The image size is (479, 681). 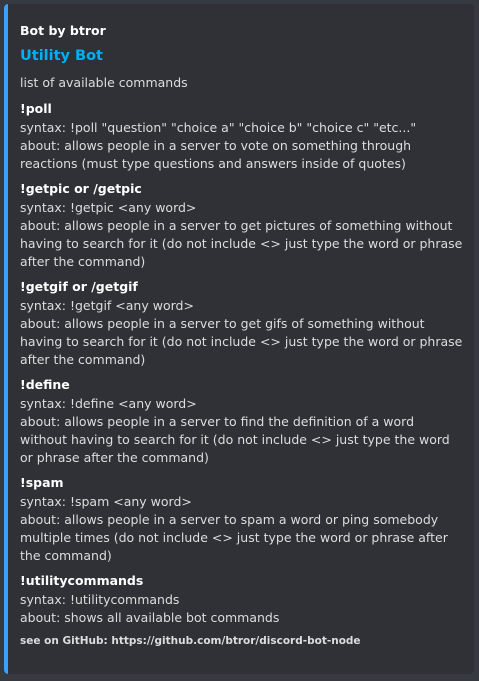 What do you see at coordinates (150, 617) in the screenshot?
I see `command-about: about: shows all available bot commands` at bounding box center [150, 617].